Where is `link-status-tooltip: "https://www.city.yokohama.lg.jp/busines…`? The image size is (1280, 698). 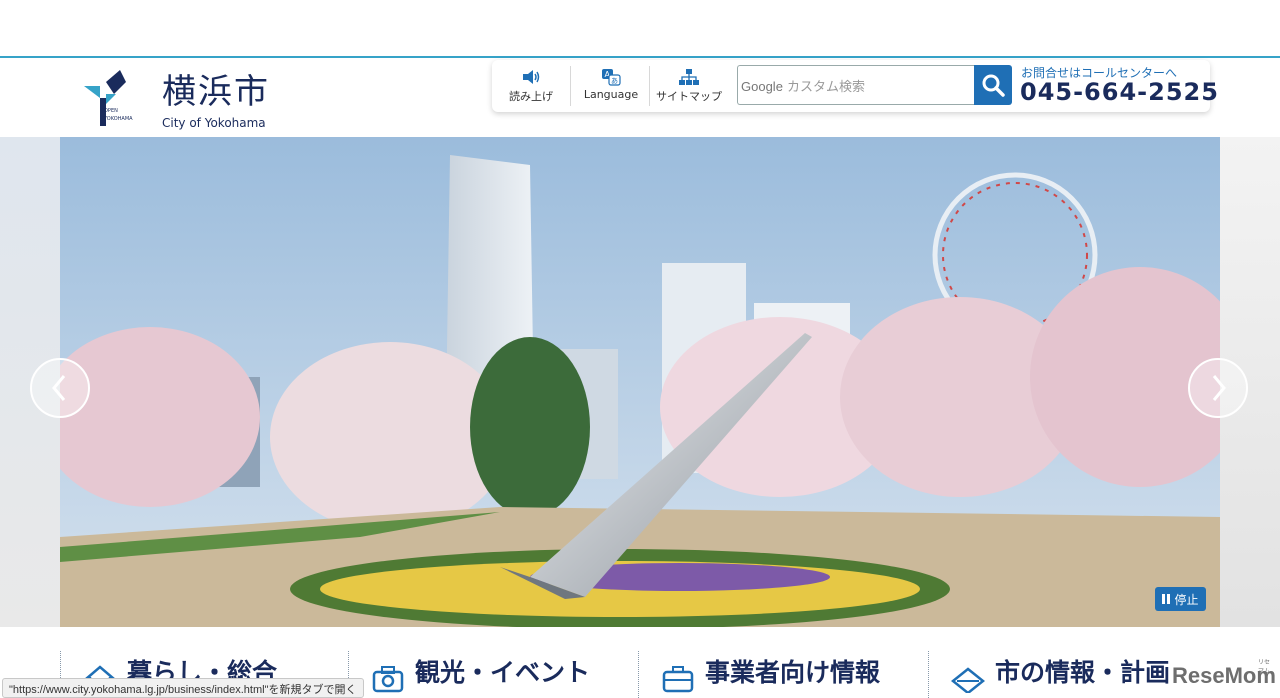
link-status-tooltip: "https://www.city.yokohama.lg.jp/busines… is located at coordinates (183, 688).